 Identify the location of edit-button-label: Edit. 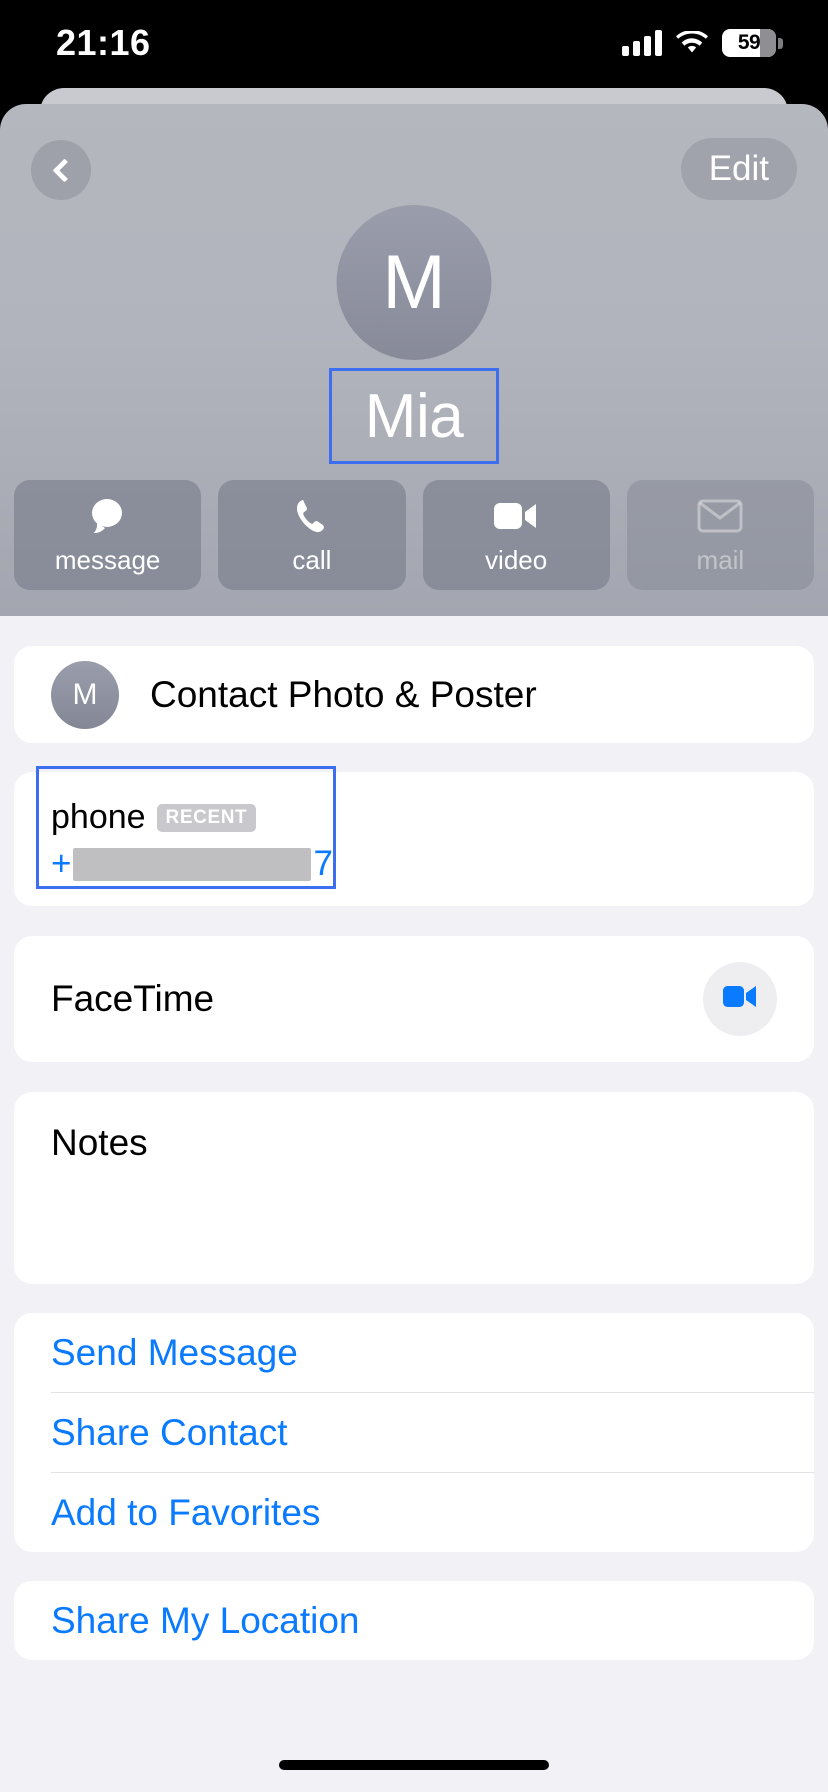
(738, 168).